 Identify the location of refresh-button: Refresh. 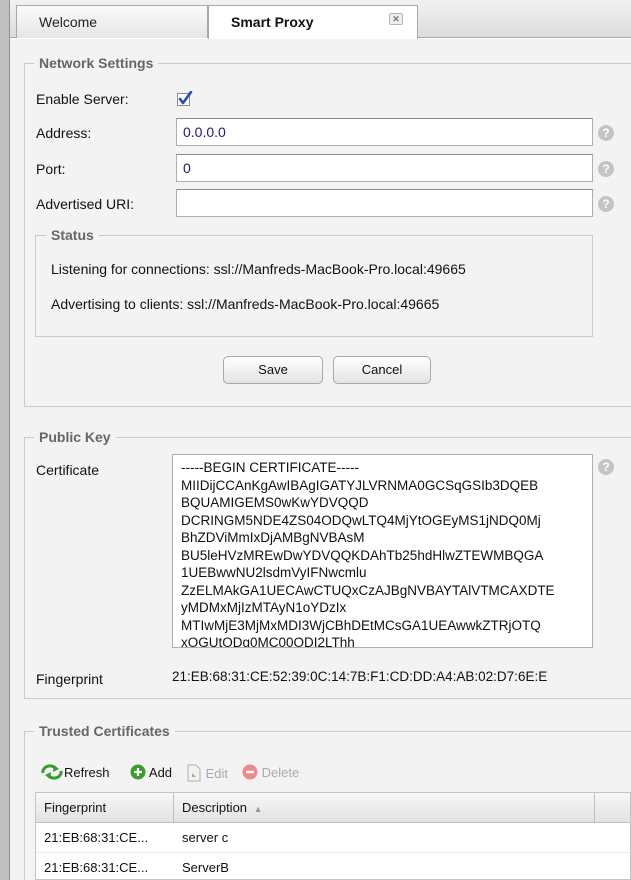
(75, 773).